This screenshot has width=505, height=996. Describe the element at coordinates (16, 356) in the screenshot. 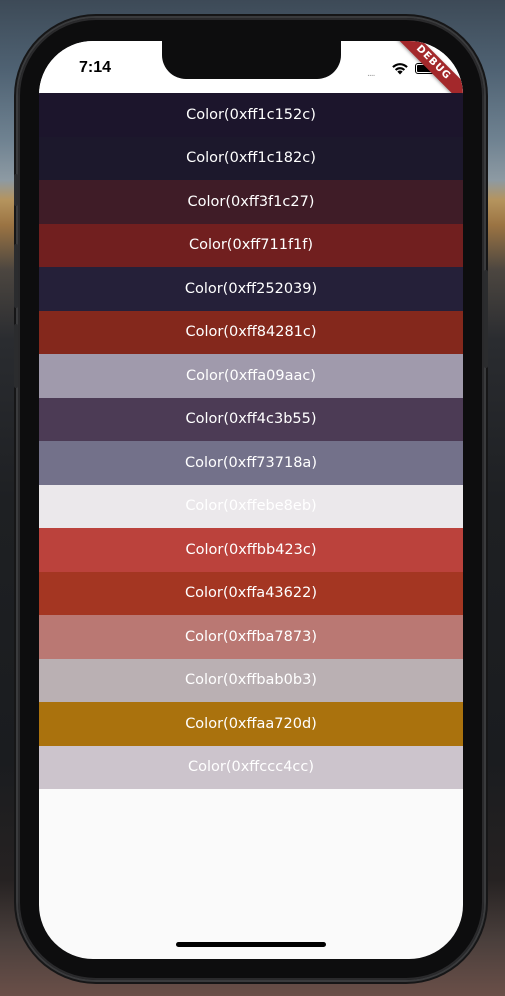

I see `volume-down-button` at that location.